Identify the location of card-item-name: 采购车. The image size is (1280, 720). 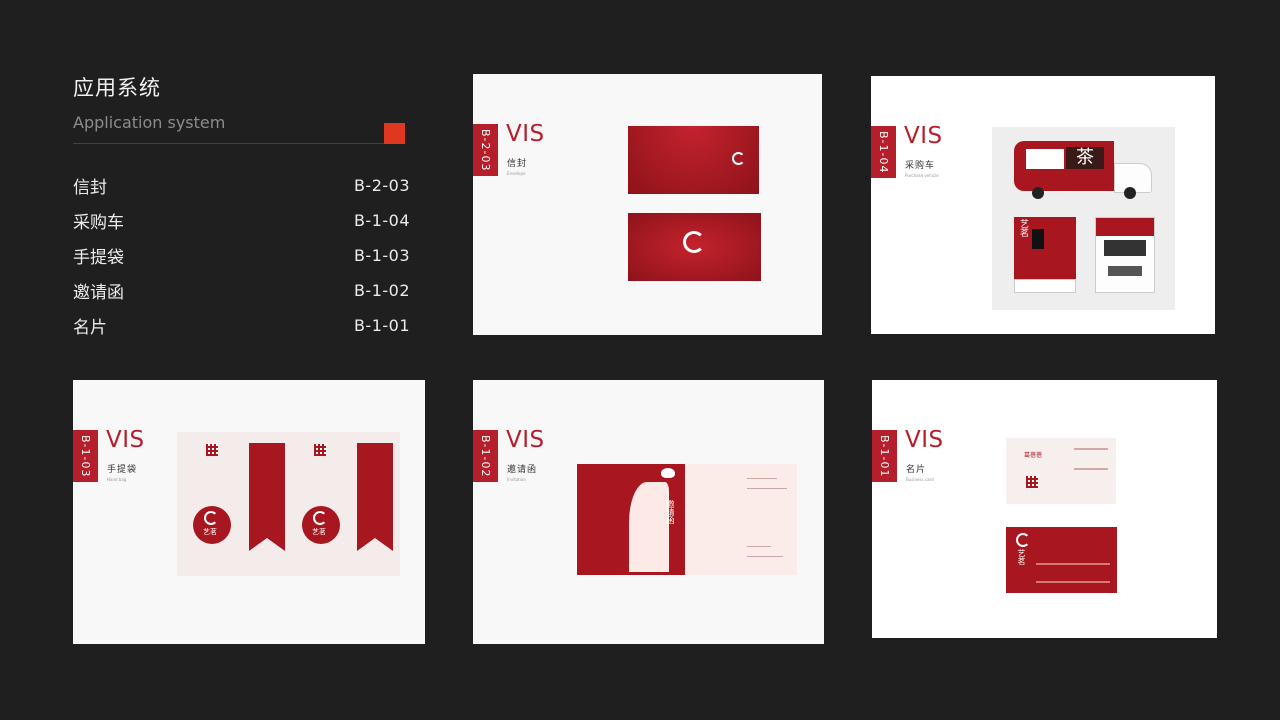
(920, 166).